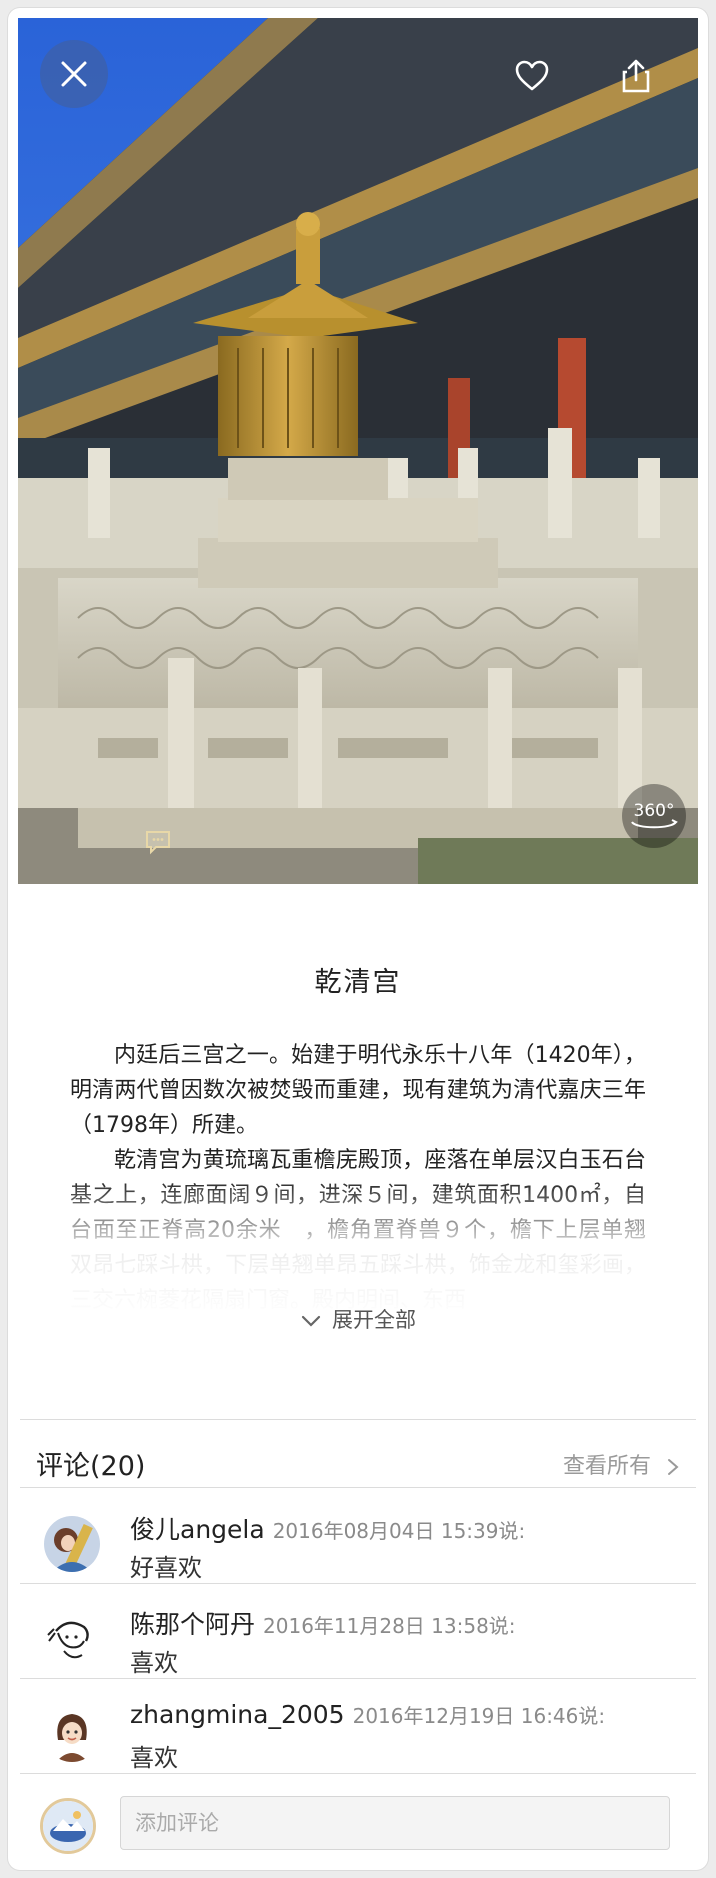 The image size is (716, 1878). What do you see at coordinates (606, 1466) in the screenshot?
I see `view-all-label: 查看所有` at bounding box center [606, 1466].